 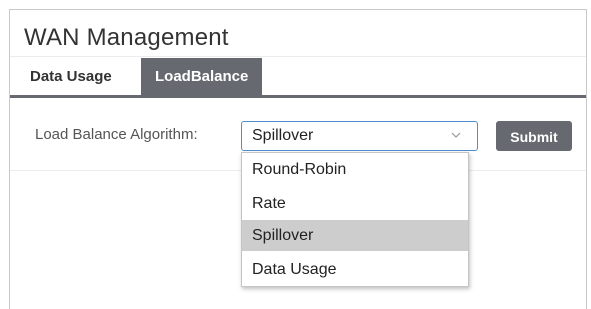 What do you see at coordinates (355, 235) in the screenshot?
I see `option-spillover: Spillover` at bounding box center [355, 235].